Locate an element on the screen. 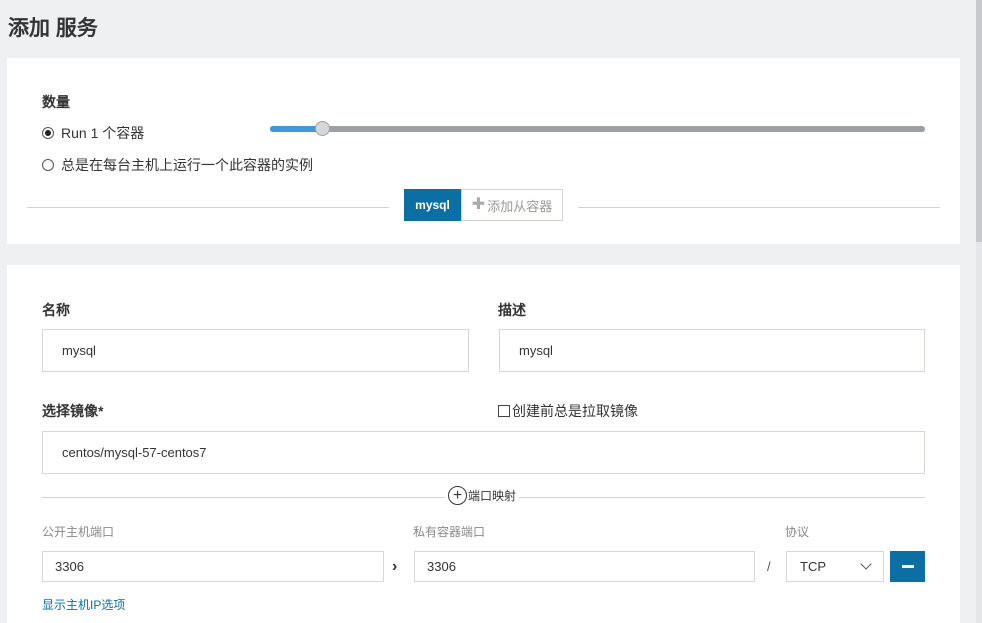 The width and height of the screenshot is (982, 623). image-label: 选择镜像* is located at coordinates (73, 411).